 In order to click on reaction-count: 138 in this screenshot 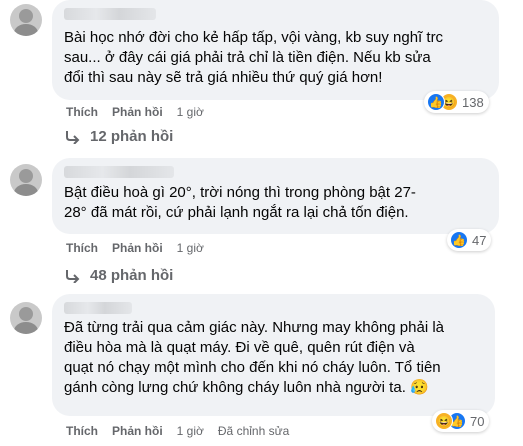, I will do `click(473, 102)`.